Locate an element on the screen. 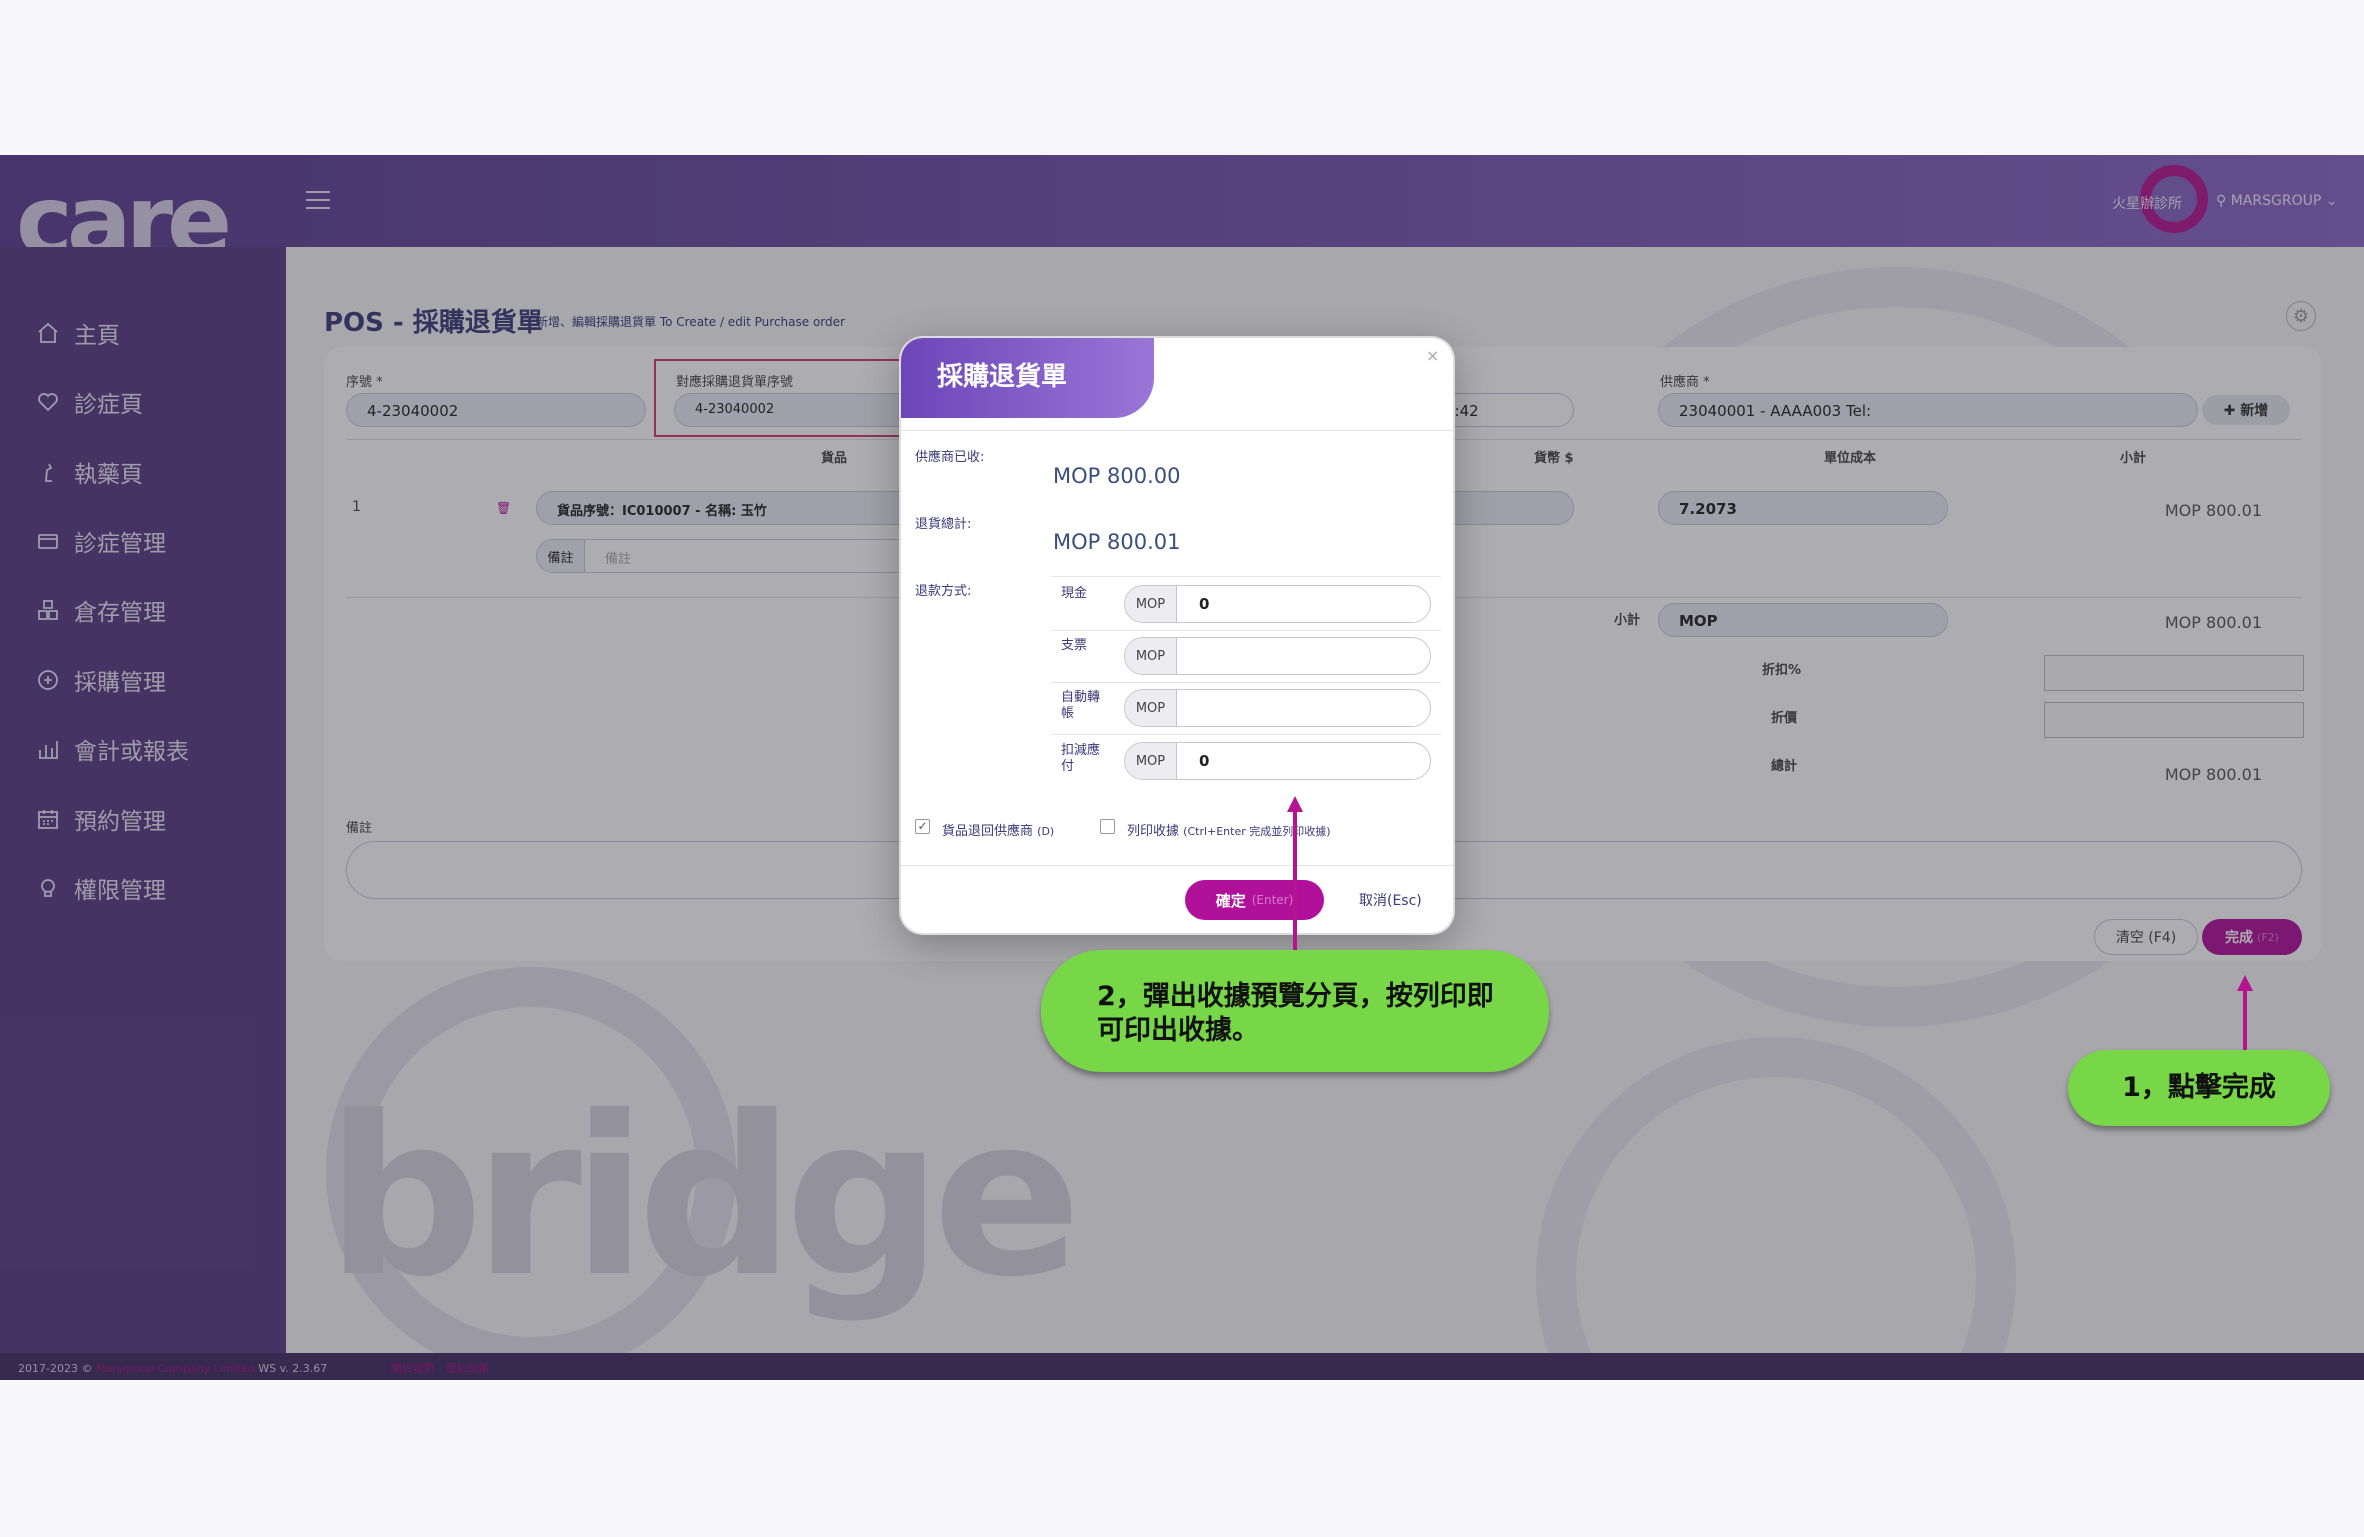 This screenshot has width=2364, height=1537. return-total-label: 退貨總計: is located at coordinates (943, 524).